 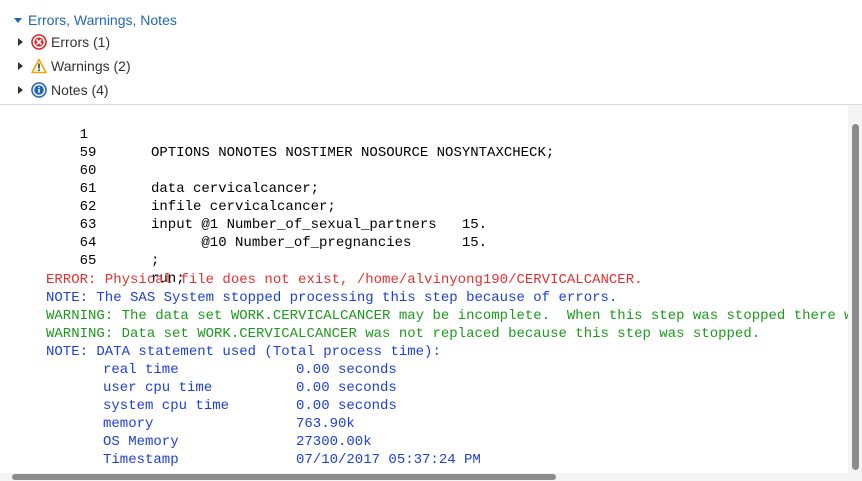 I want to click on summary-item-errors: Errors (1), so click(x=64, y=42).